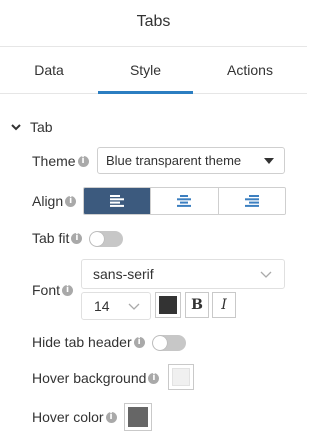  I want to click on hover-color-picker, so click(138, 417).